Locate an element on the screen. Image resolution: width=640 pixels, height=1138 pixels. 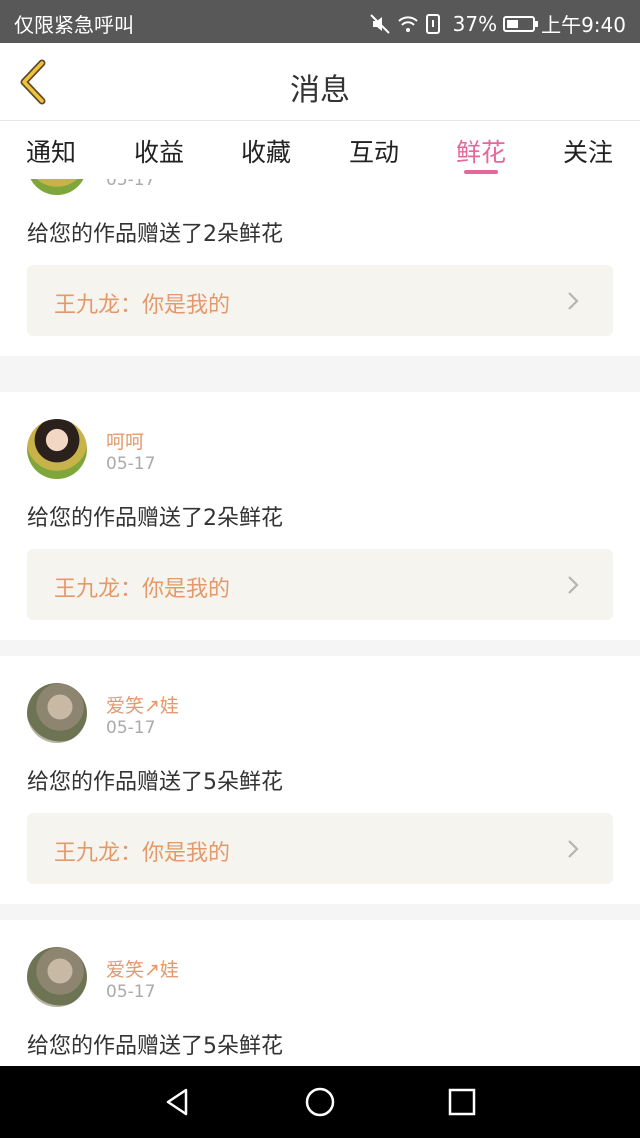
list-item: 爱笑↗娃 05-17 给您的作品赠送了5朵鲜花 is located at coordinates (320, 993).